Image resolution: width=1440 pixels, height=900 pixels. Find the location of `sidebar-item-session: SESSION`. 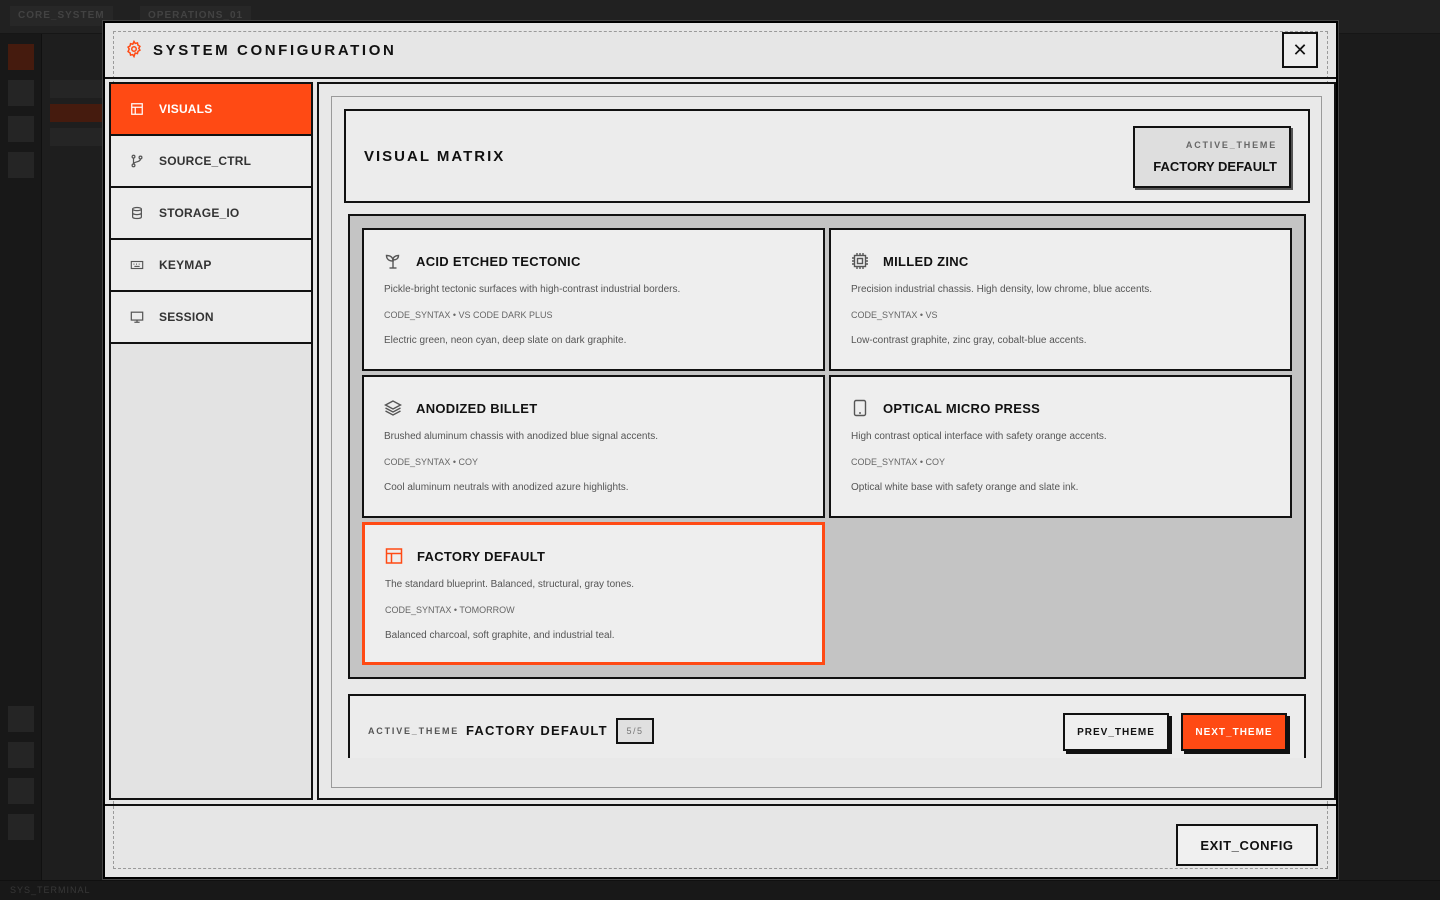

sidebar-item-session: SESSION is located at coordinates (211, 318).